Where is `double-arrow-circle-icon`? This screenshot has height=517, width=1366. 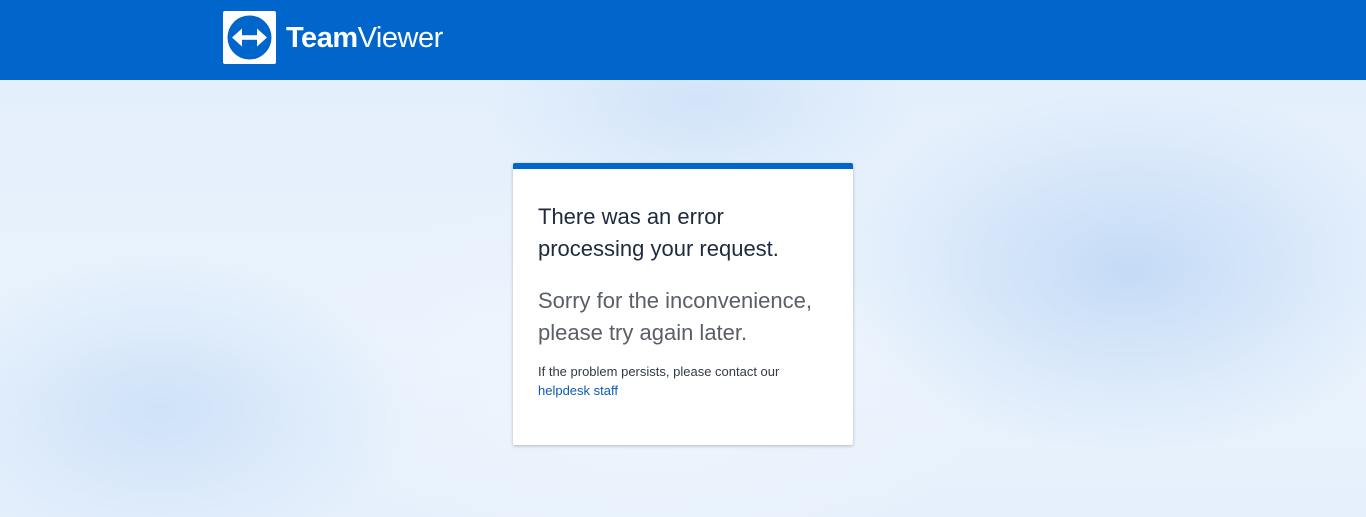 double-arrow-circle-icon is located at coordinates (249, 37).